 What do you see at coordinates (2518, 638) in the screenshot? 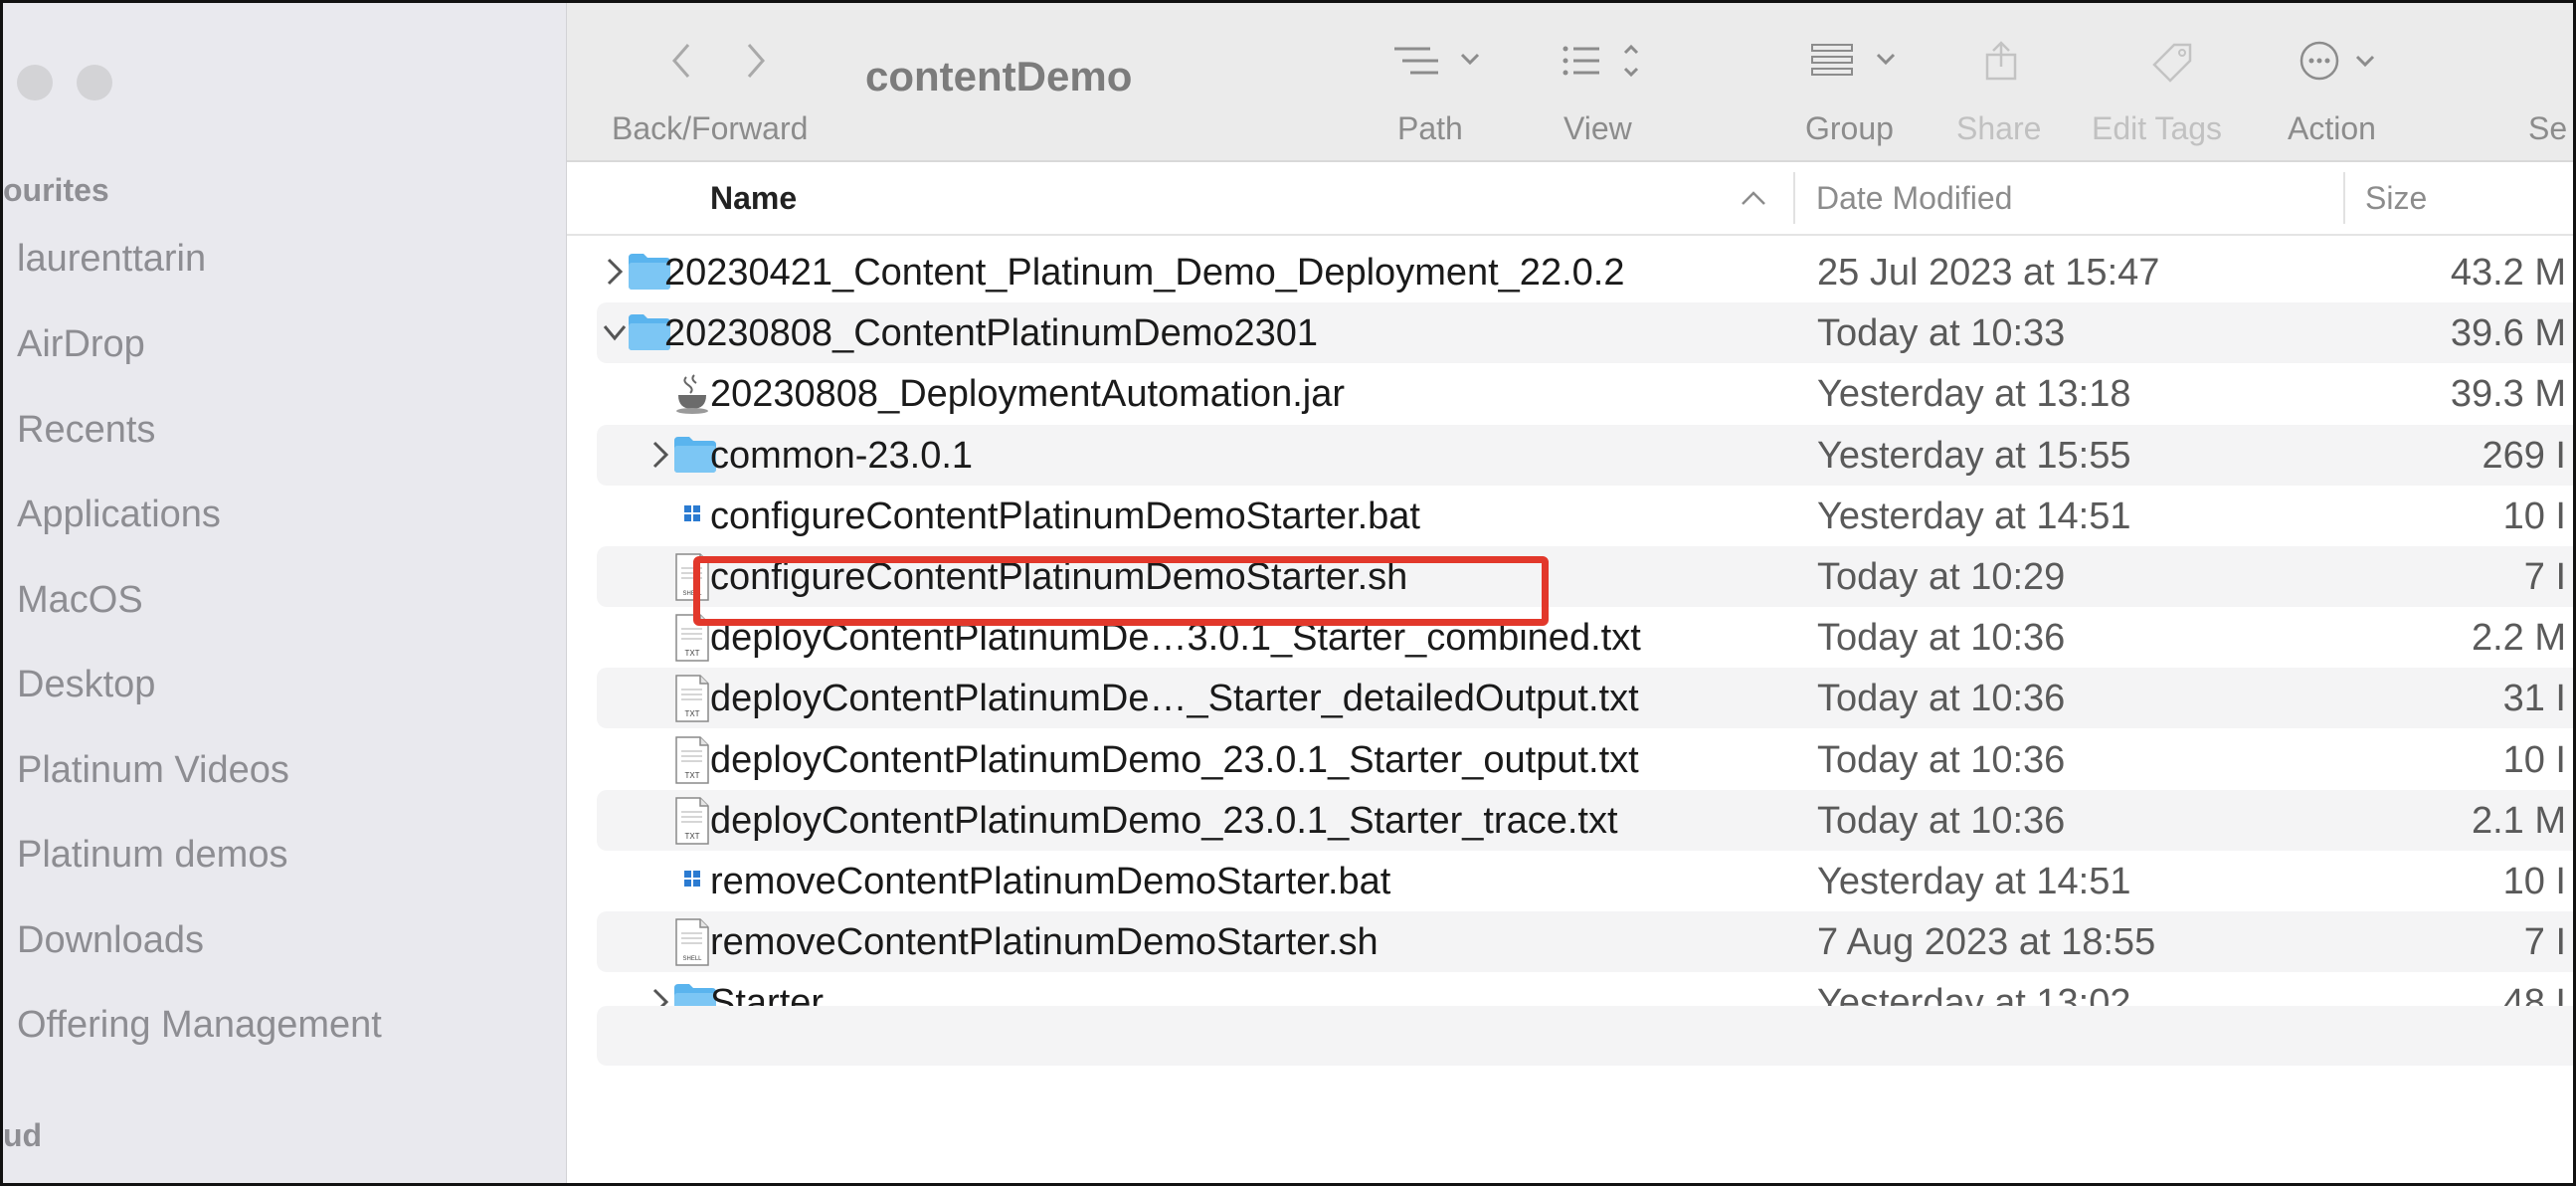
I see `file-size: 2.2 M` at bounding box center [2518, 638].